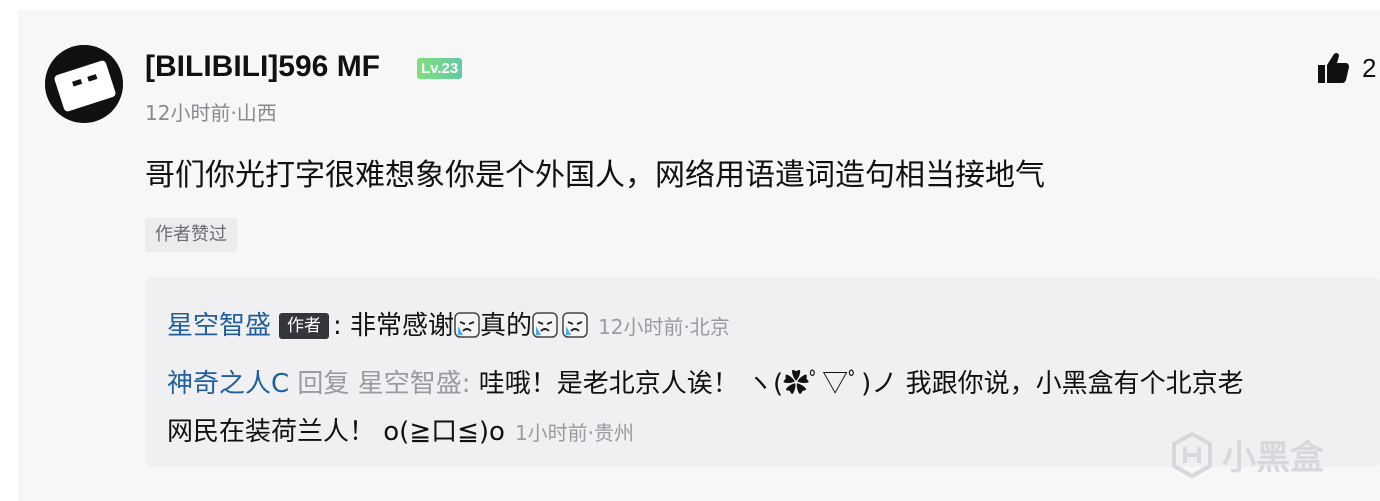 The image size is (1380, 501). What do you see at coordinates (1273, 458) in the screenshot?
I see `watermark-text: 小黑盒` at bounding box center [1273, 458].